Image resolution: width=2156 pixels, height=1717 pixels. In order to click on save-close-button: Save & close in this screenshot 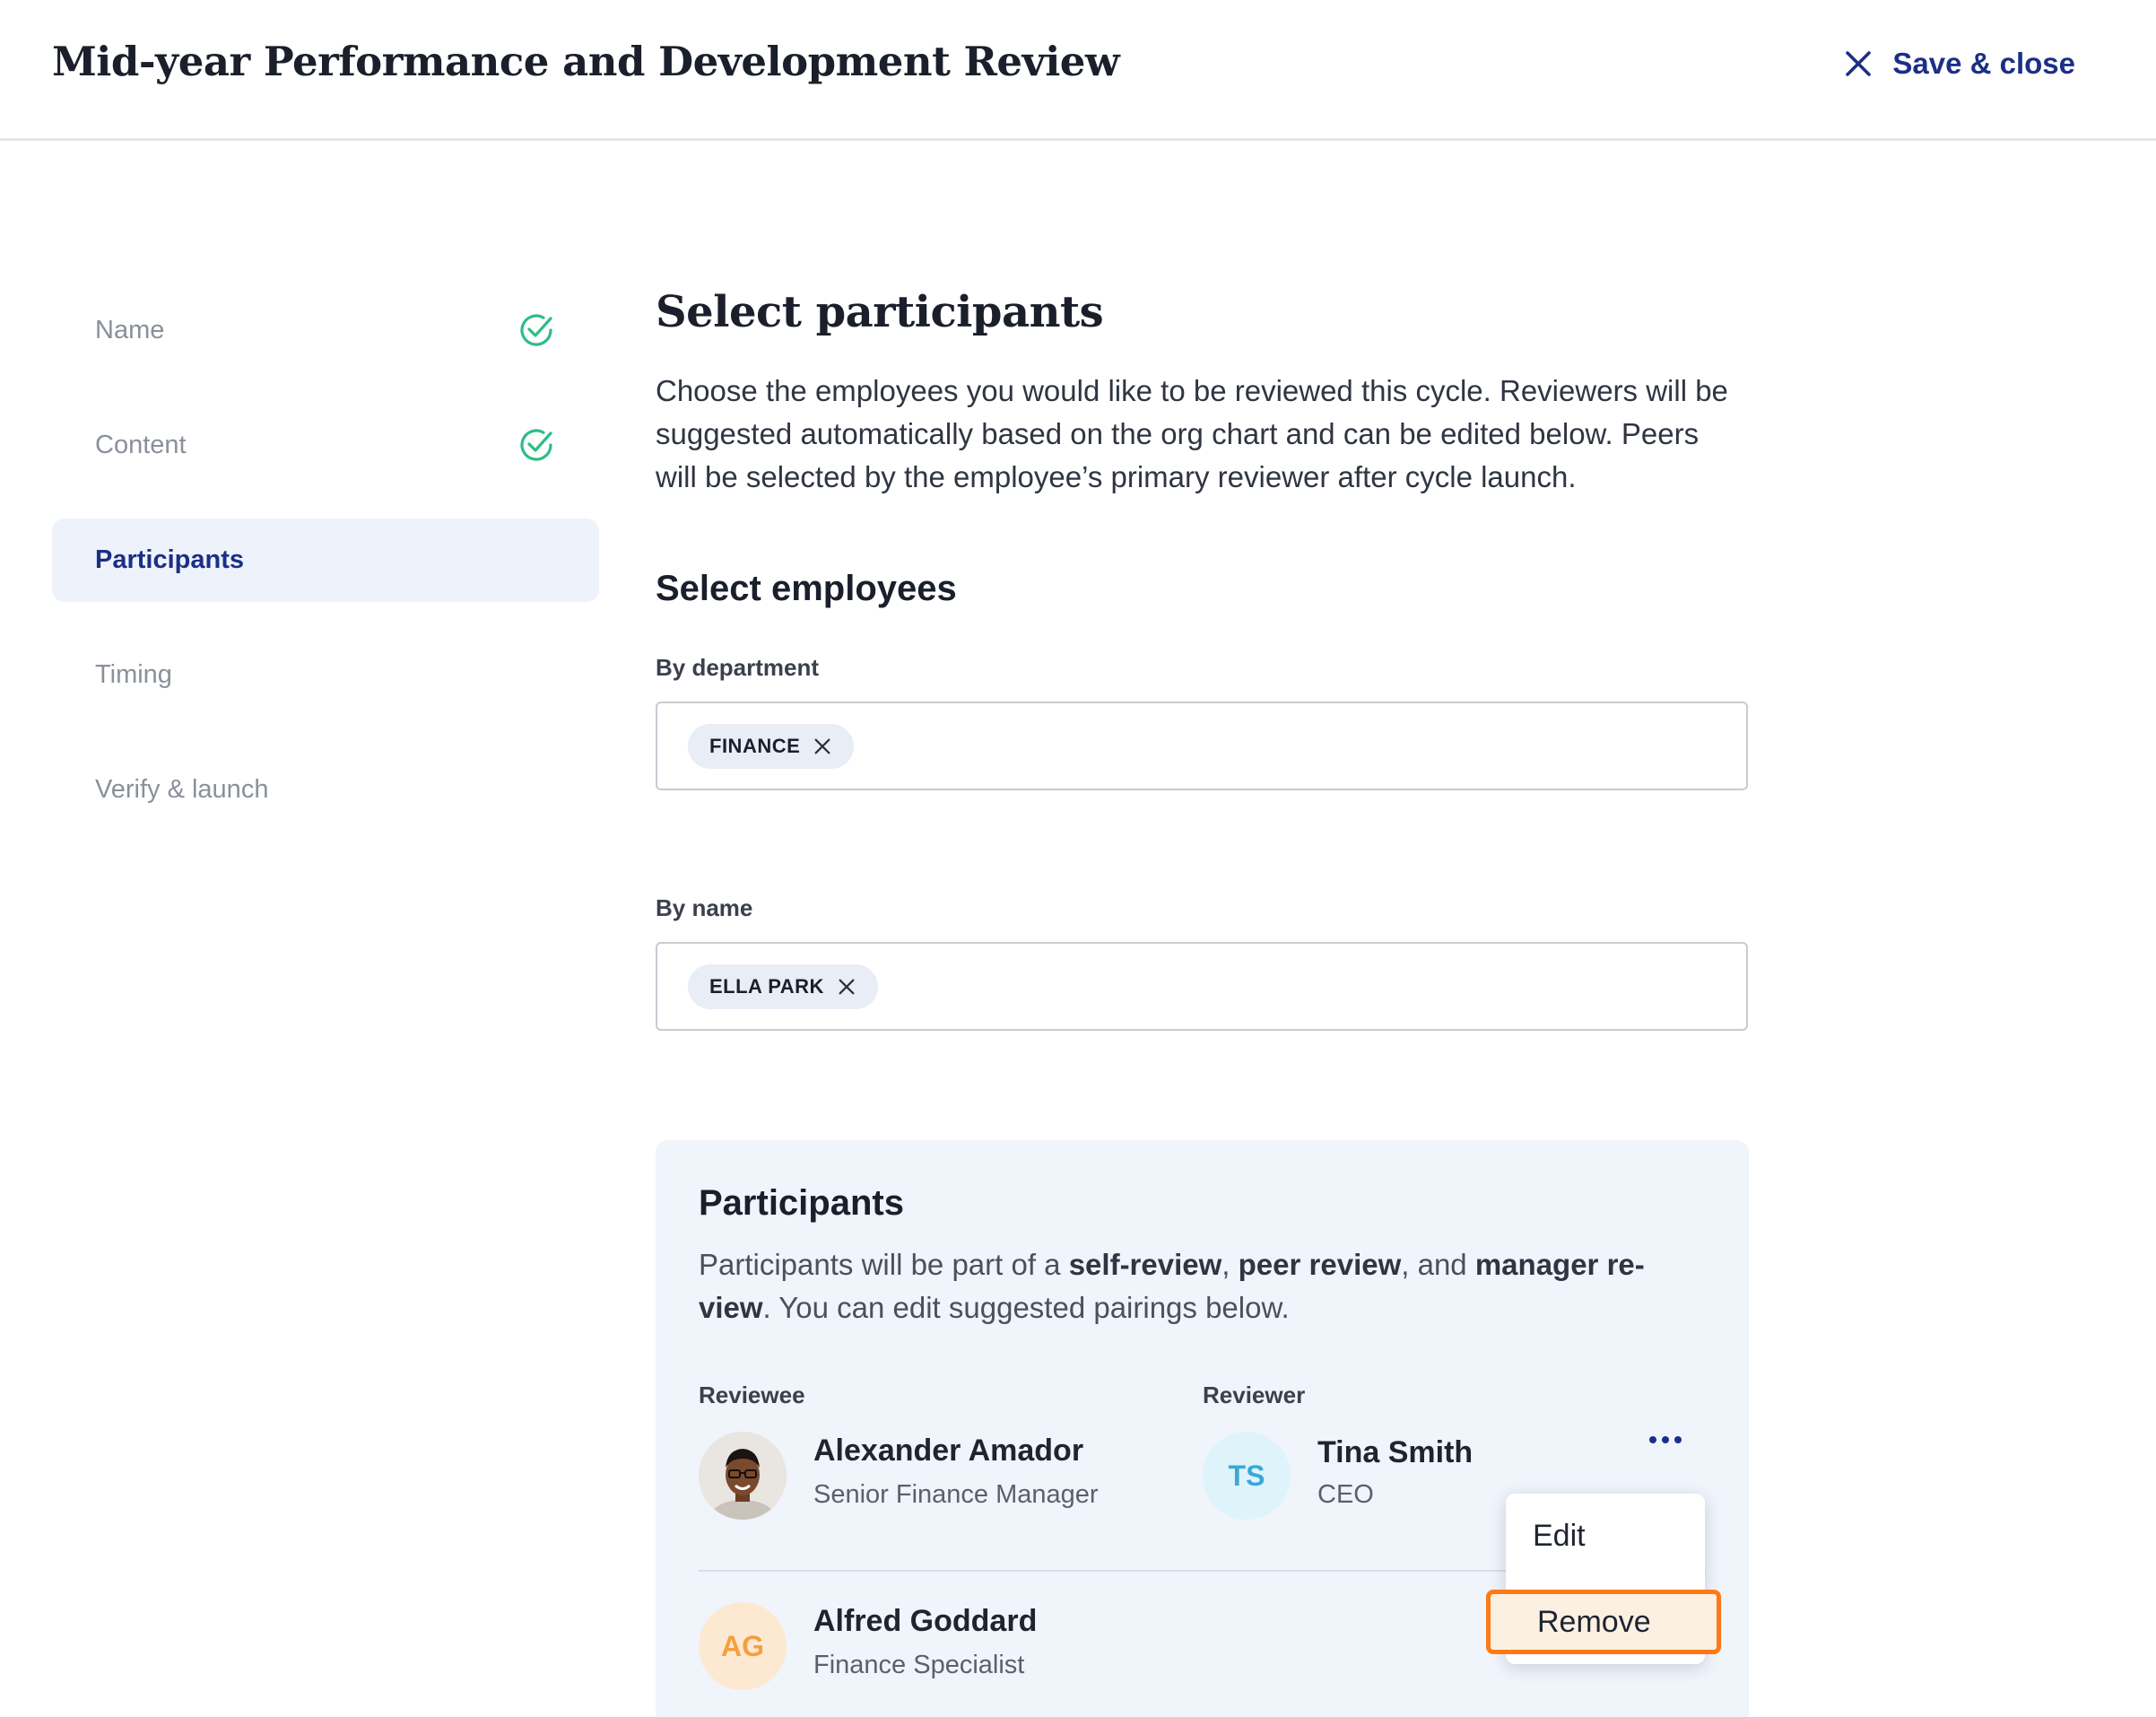, I will do `click(1958, 64)`.